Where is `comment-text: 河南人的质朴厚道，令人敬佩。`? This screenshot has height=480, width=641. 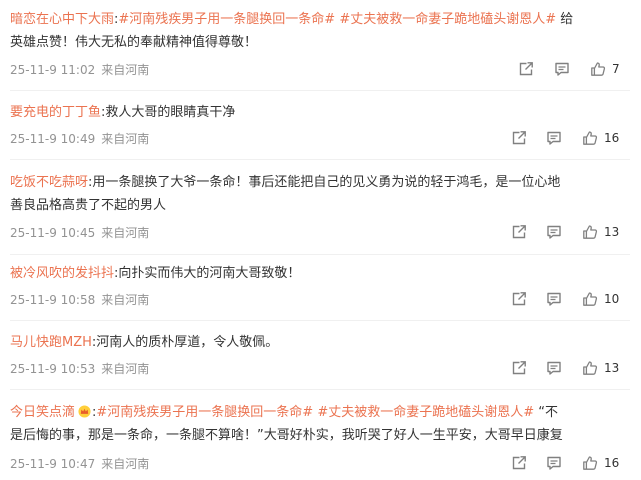 comment-text: 河南人的质朴厚道，令人敬佩。 is located at coordinates (187, 342).